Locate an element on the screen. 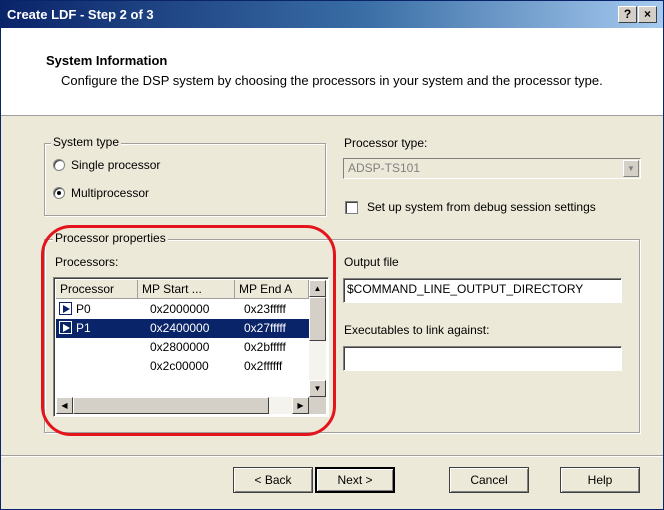 This screenshot has width=664, height=510. window-title: Create LDF - Step 2 of 3 is located at coordinates (80, 14).